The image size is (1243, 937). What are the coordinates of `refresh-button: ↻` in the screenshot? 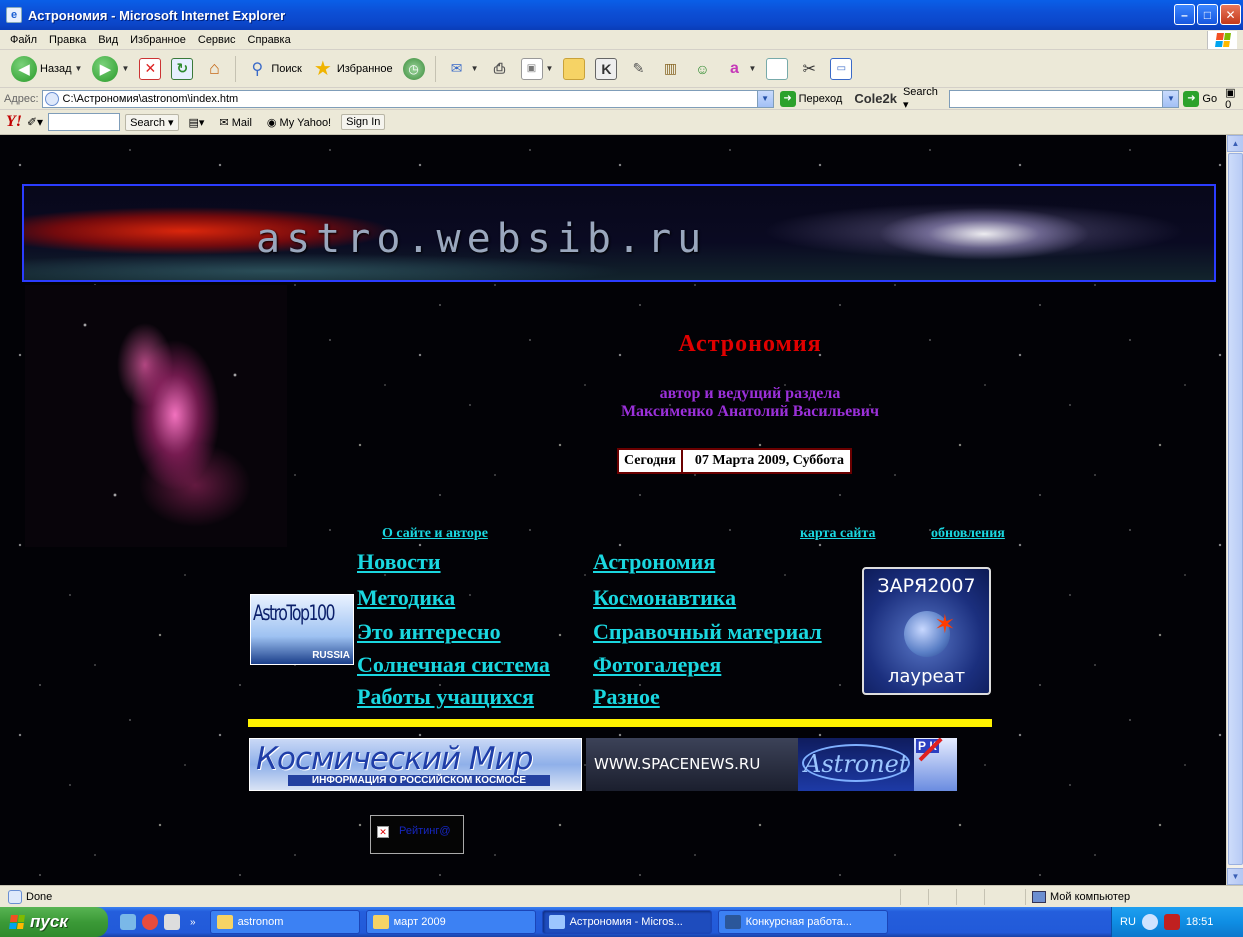 It's located at (182, 69).